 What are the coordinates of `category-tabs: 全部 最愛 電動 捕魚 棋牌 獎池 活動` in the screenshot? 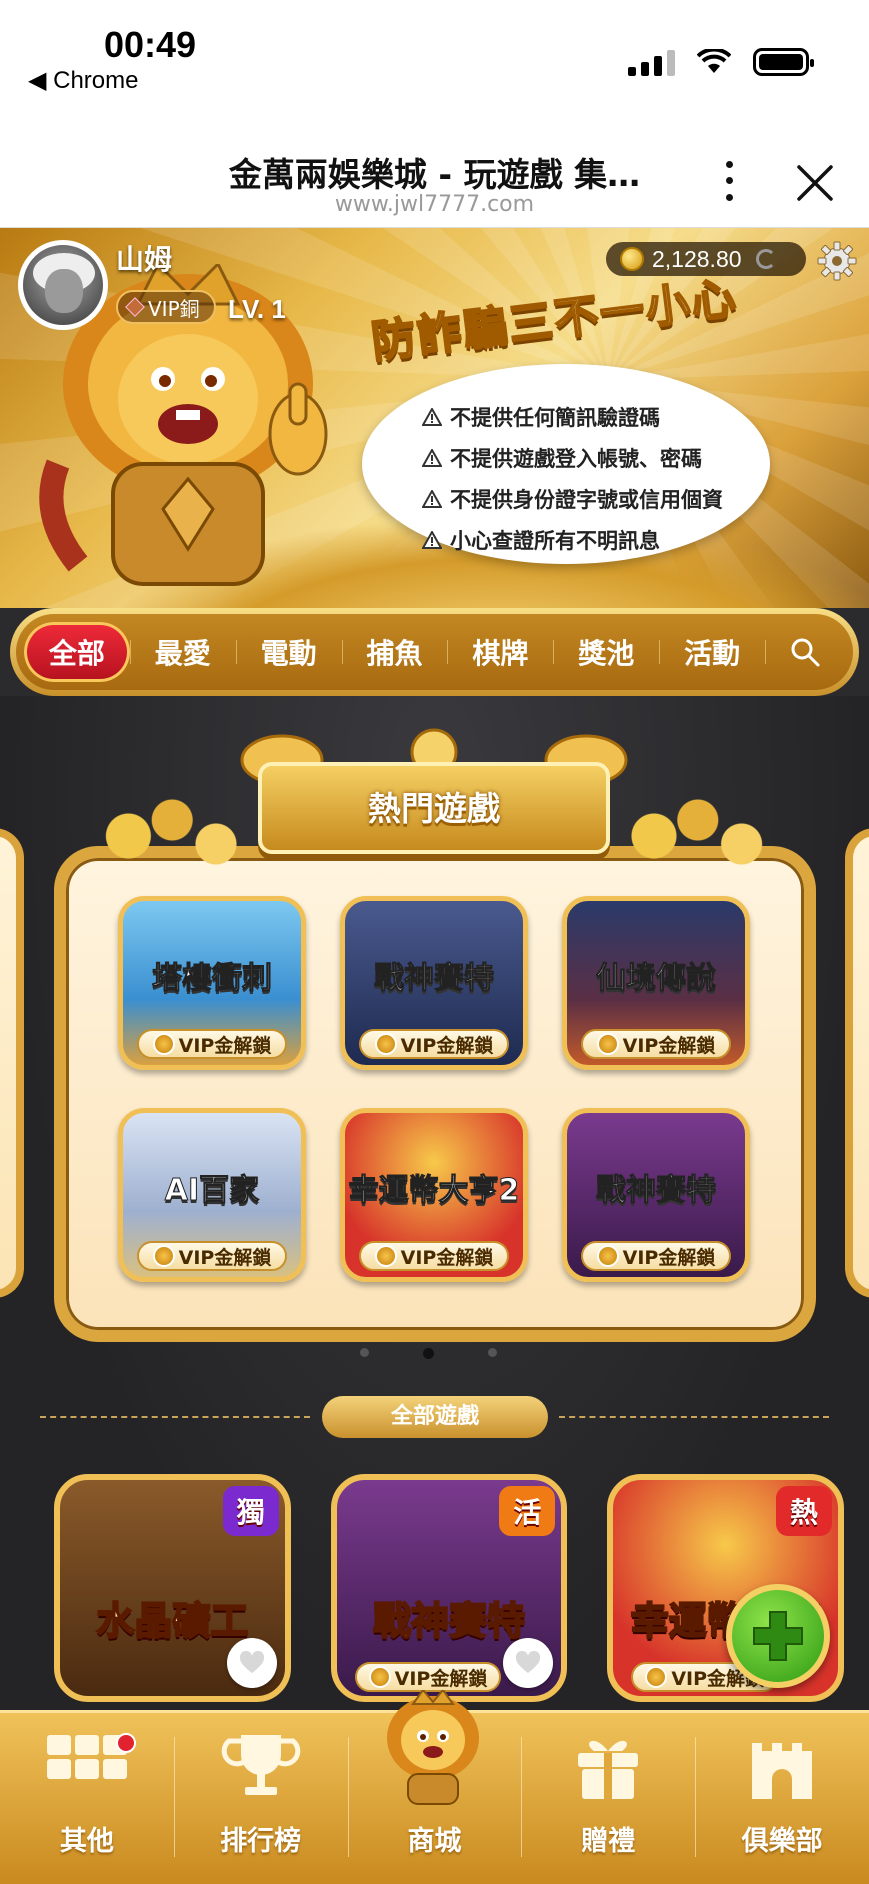 It's located at (434, 652).